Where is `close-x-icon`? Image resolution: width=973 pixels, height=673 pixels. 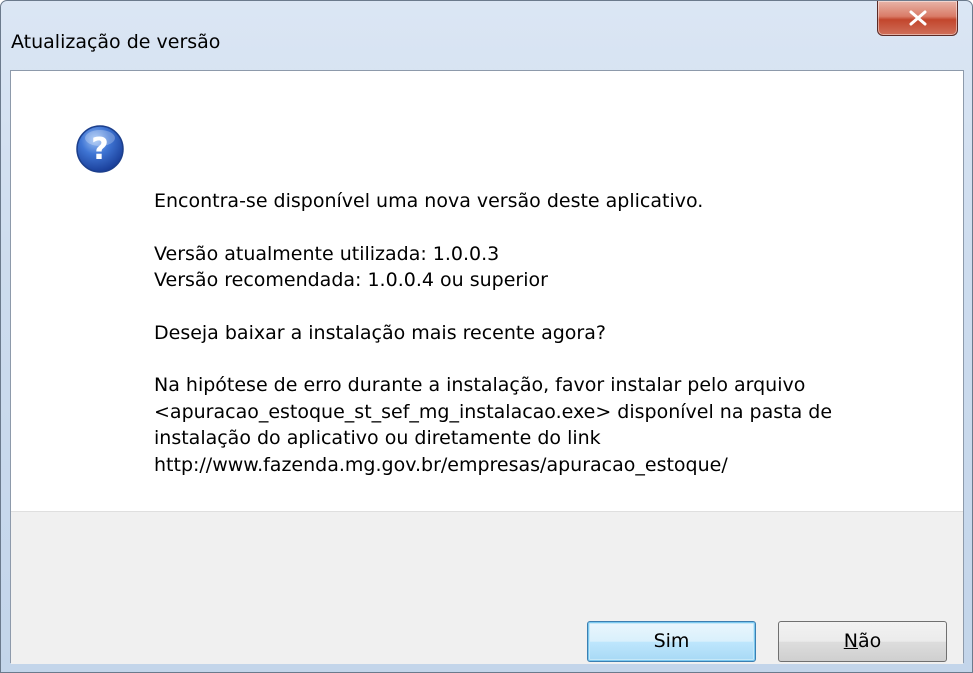 close-x-icon is located at coordinates (918, 18).